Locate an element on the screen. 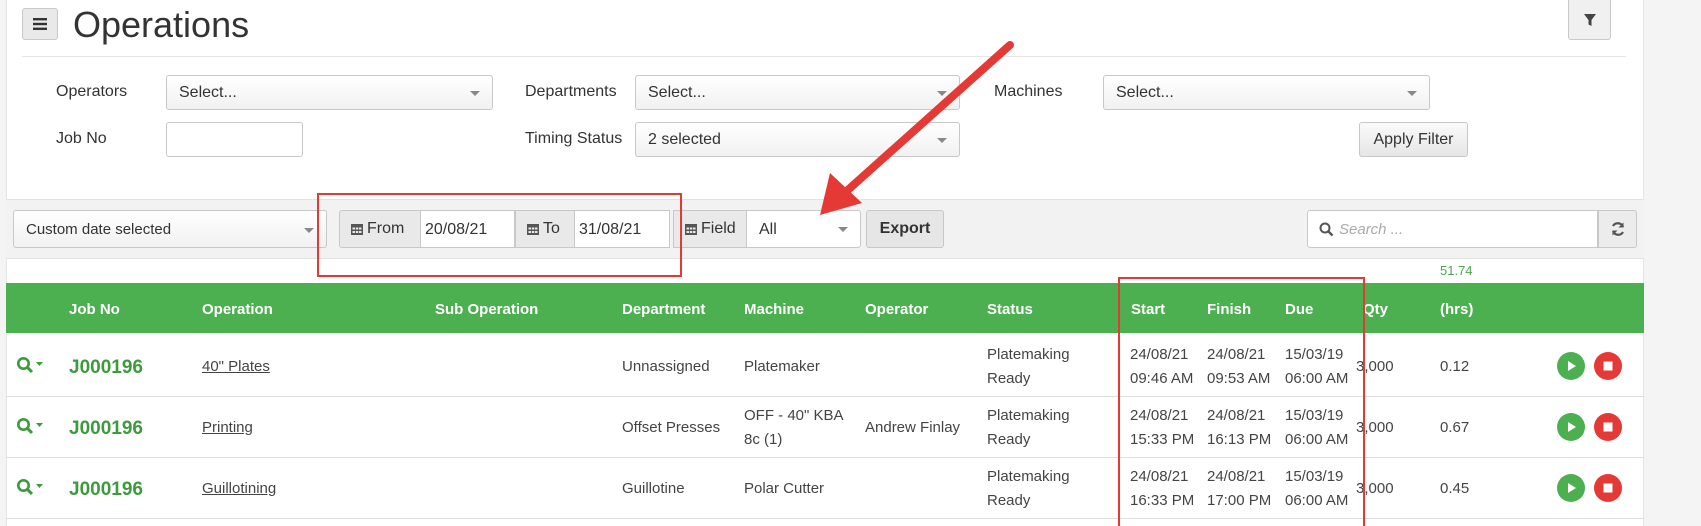 This screenshot has height=526, width=1701. start-time: 16:33 PM is located at coordinates (1162, 500).